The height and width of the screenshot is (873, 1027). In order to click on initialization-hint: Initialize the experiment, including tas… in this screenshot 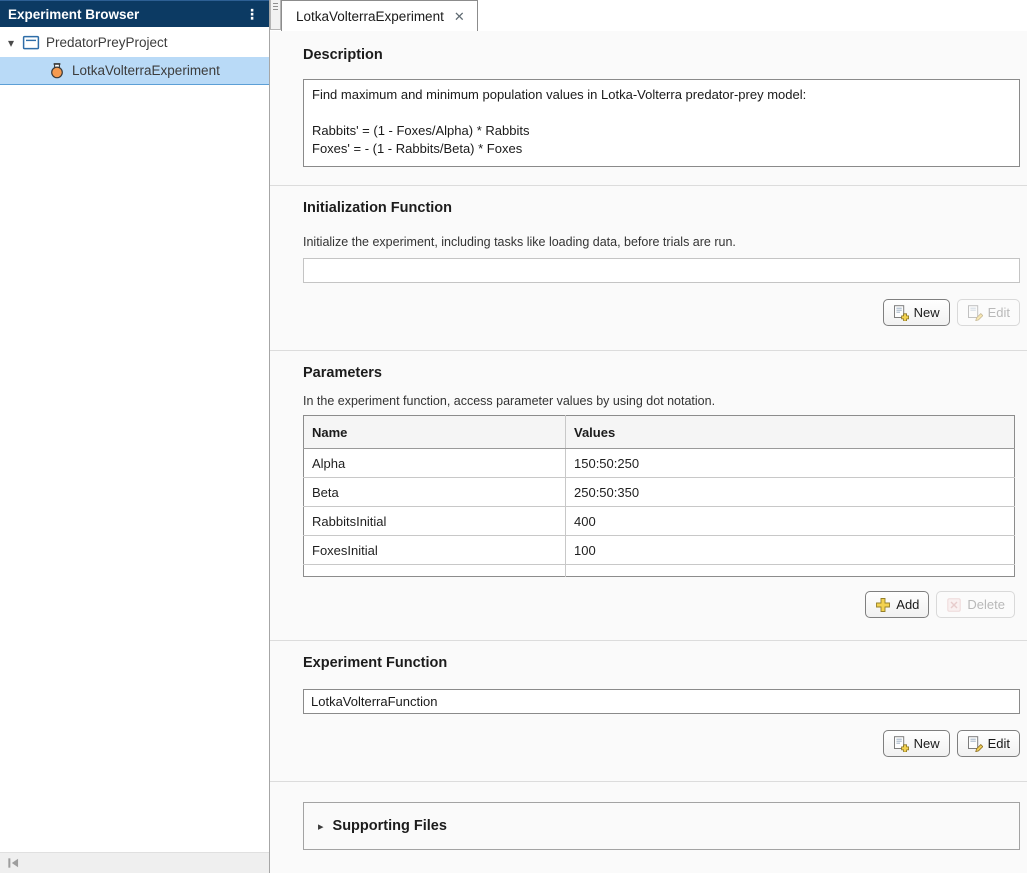, I will do `click(519, 242)`.